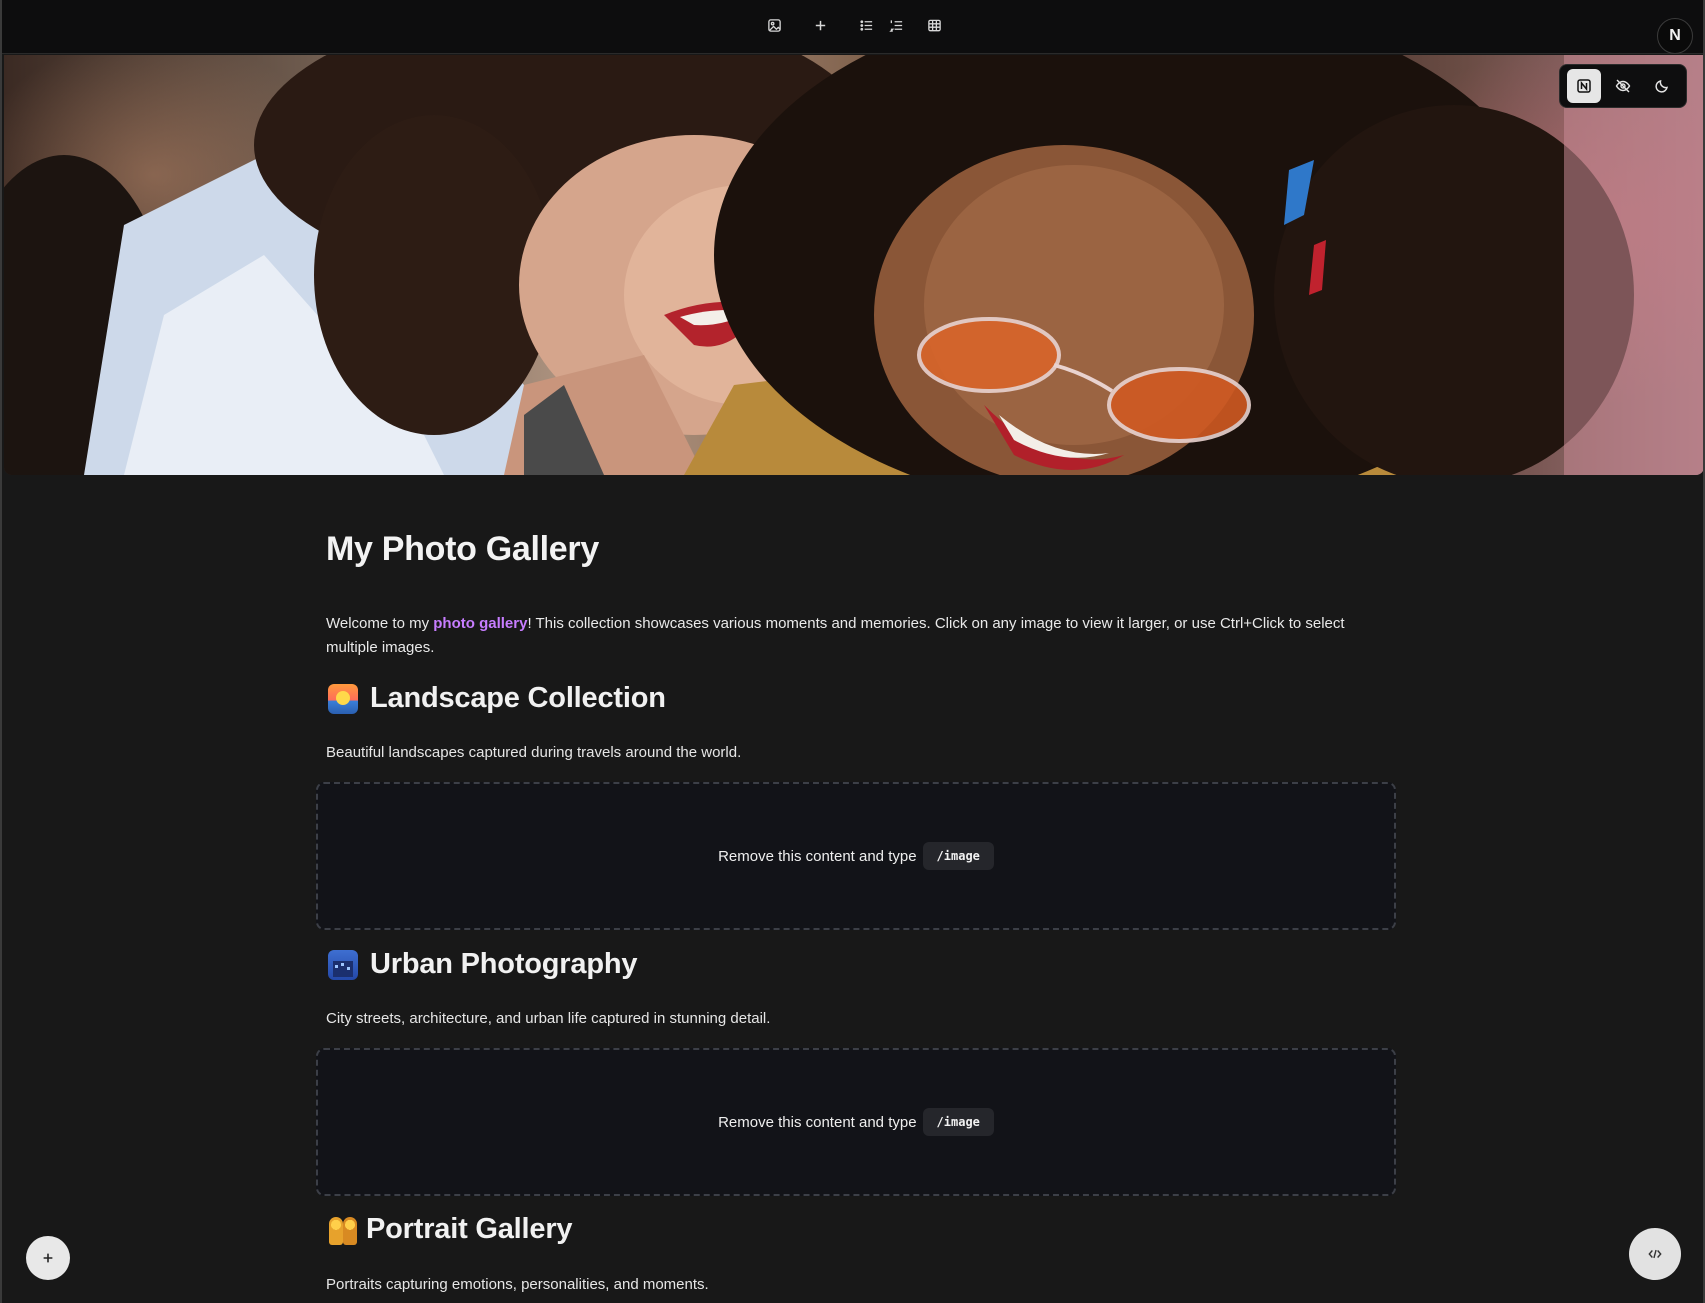 The width and height of the screenshot is (1705, 1303). Describe the element at coordinates (480, 623) in the screenshot. I see `intro-highlight: photo gallery` at that location.